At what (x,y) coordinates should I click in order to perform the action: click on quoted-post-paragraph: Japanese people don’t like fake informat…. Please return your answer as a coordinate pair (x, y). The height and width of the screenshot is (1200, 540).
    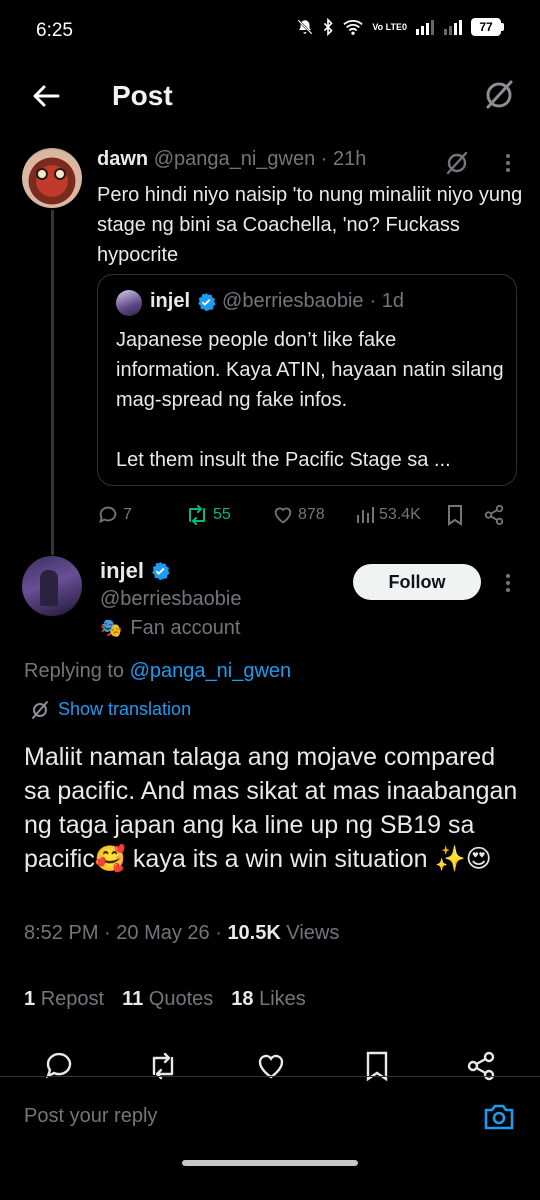
    Looking at the image, I should click on (310, 370).